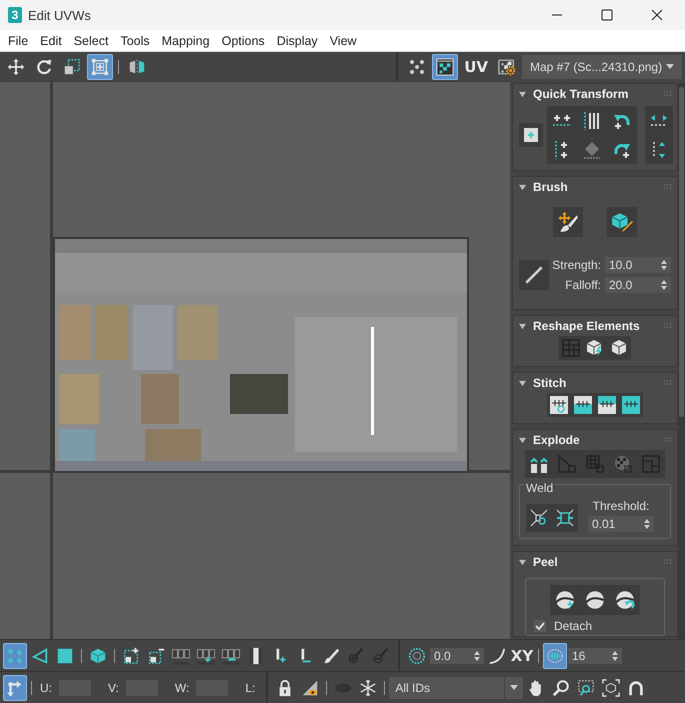  I want to click on cube-brush-icon, so click(622, 222).